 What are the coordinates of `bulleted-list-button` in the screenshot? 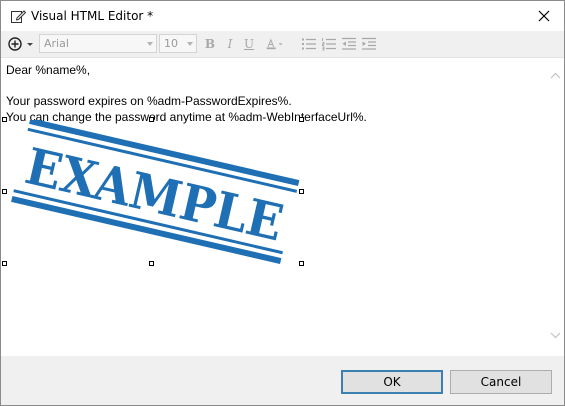 It's located at (309, 44).